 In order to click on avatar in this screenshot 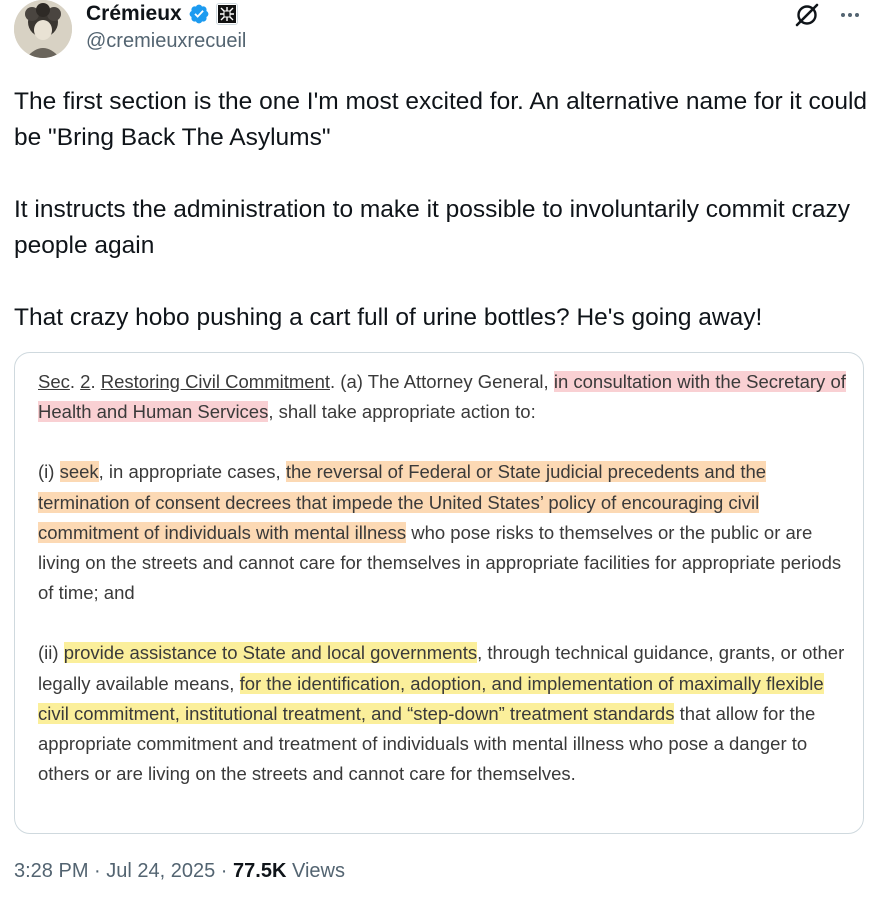, I will do `click(43, 29)`.